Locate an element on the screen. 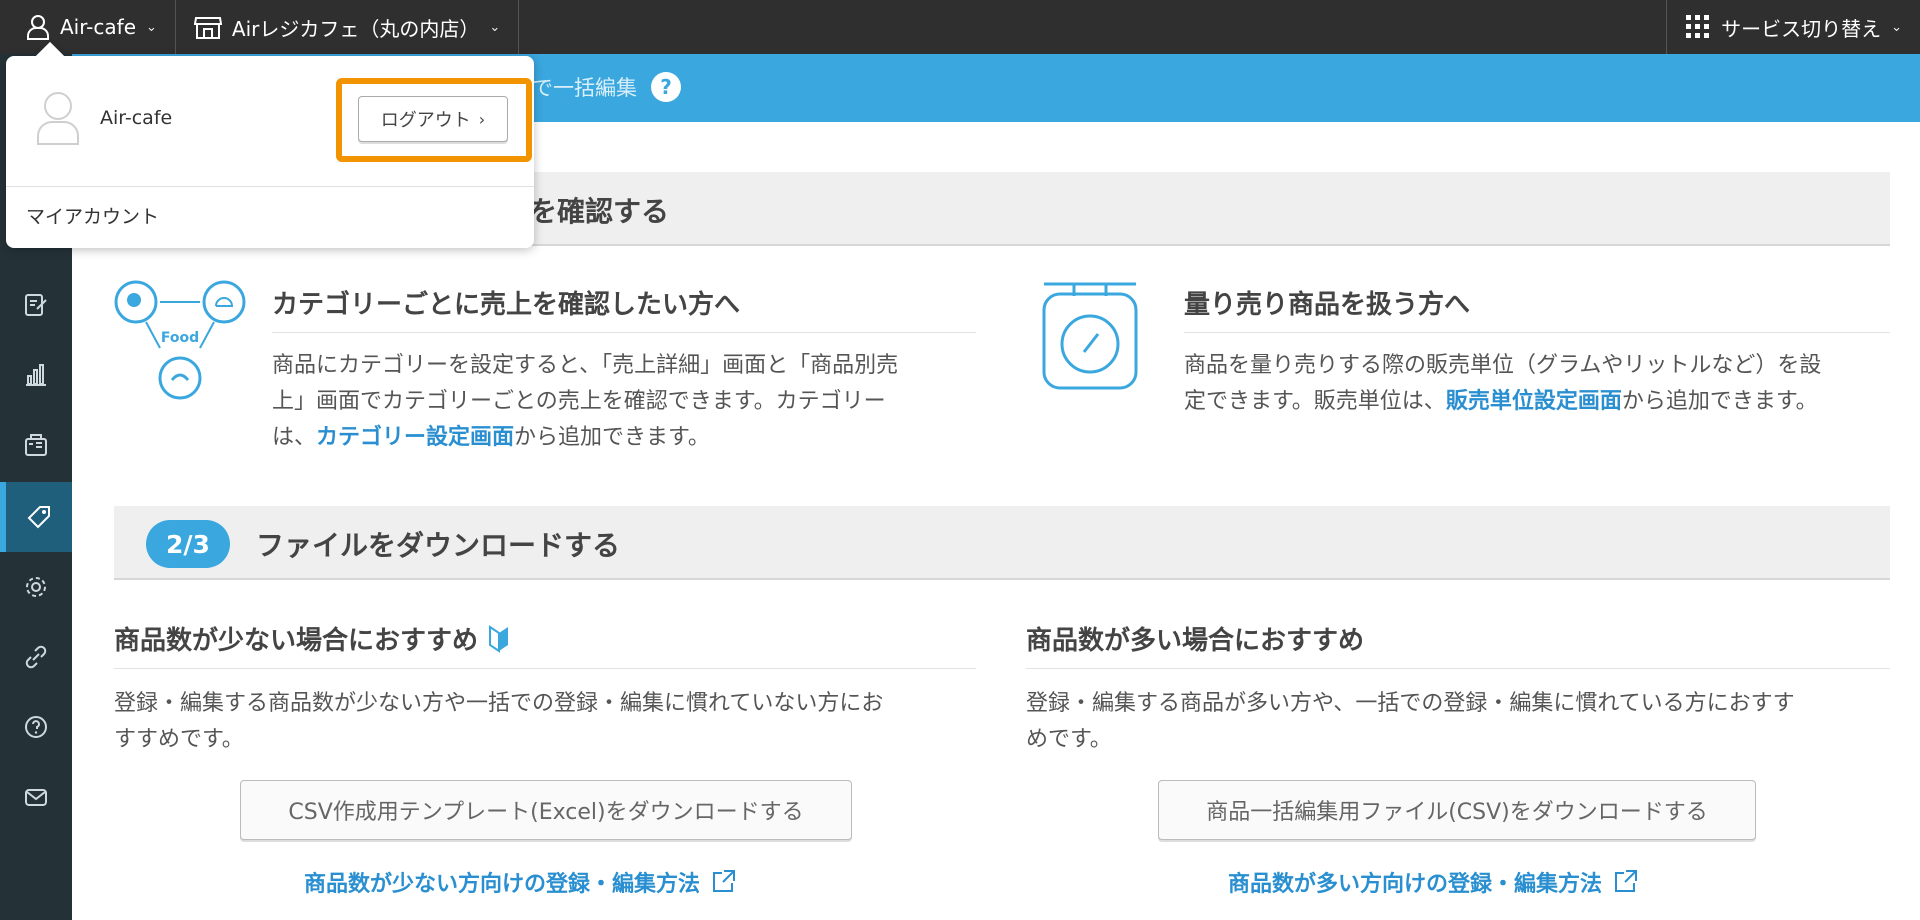  logout-button-label: ログアウト is located at coordinates (425, 120).